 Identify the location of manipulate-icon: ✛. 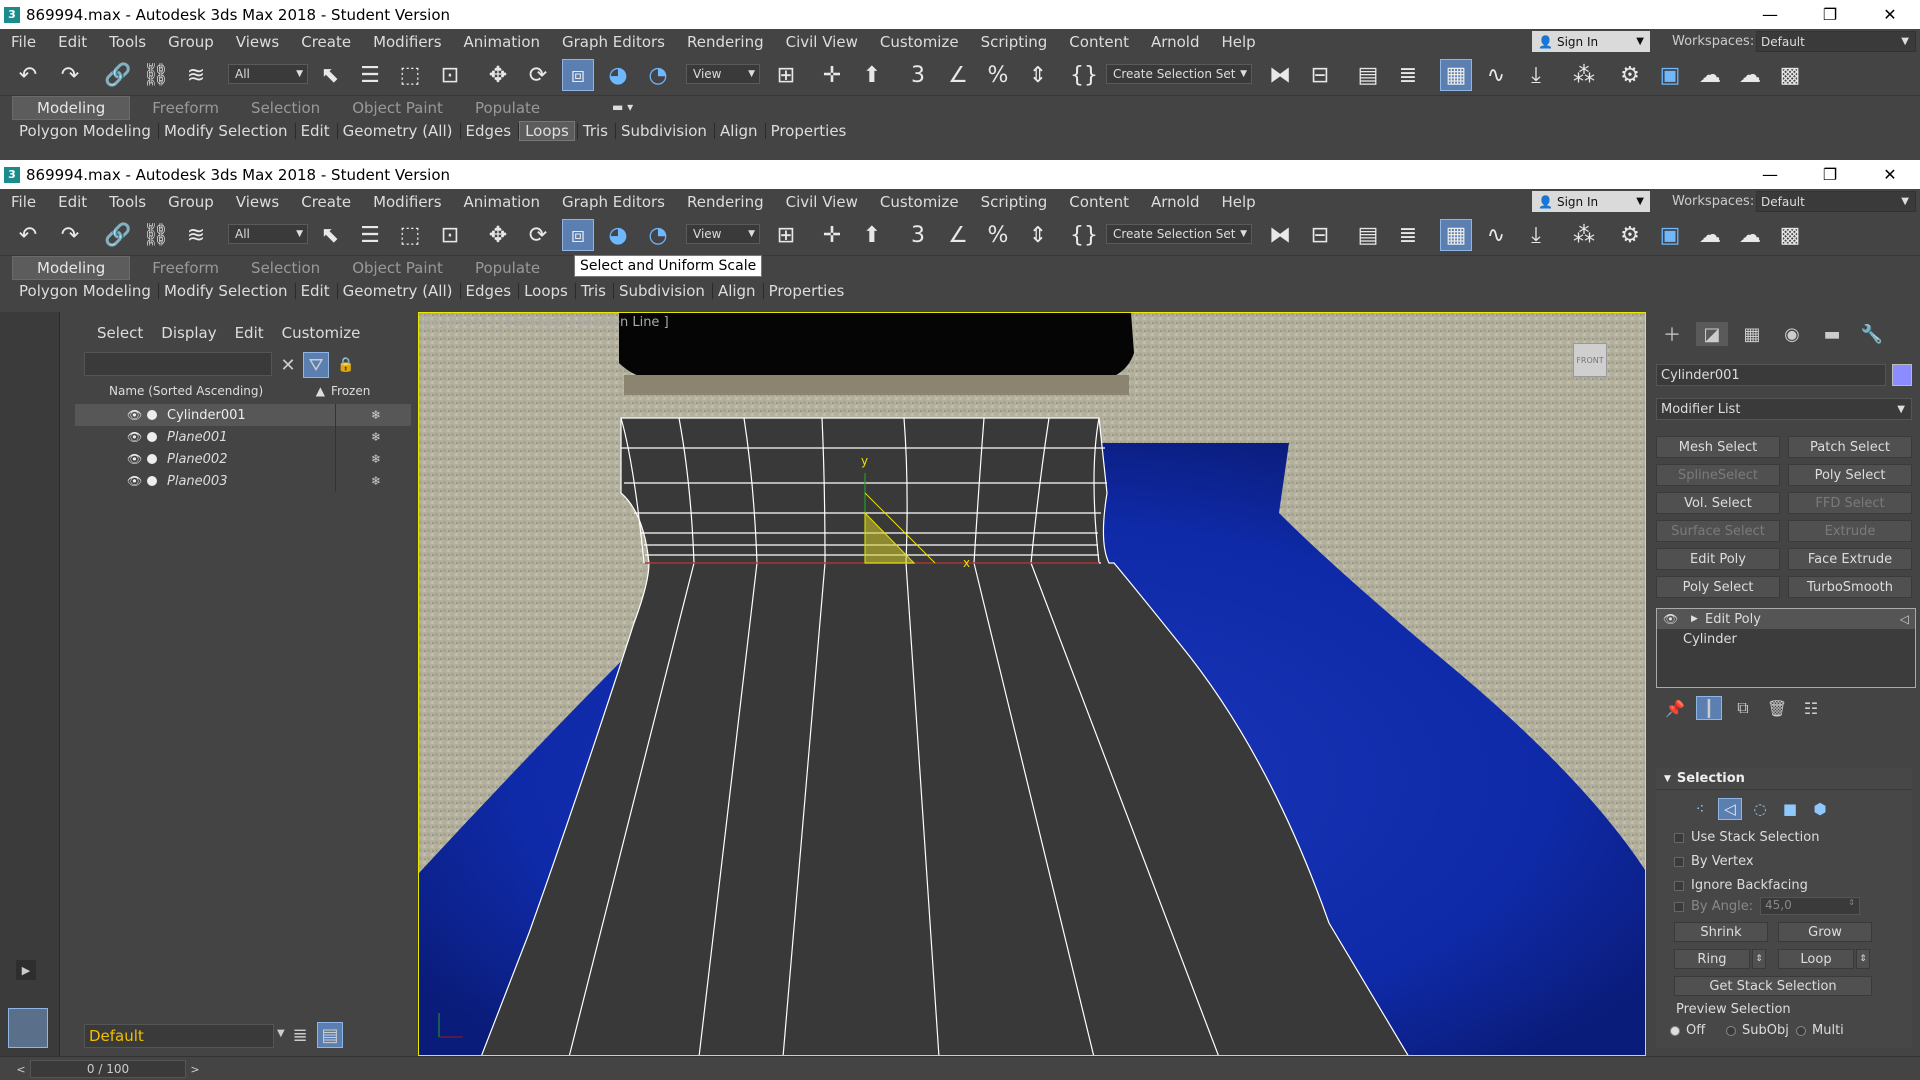
(832, 75).